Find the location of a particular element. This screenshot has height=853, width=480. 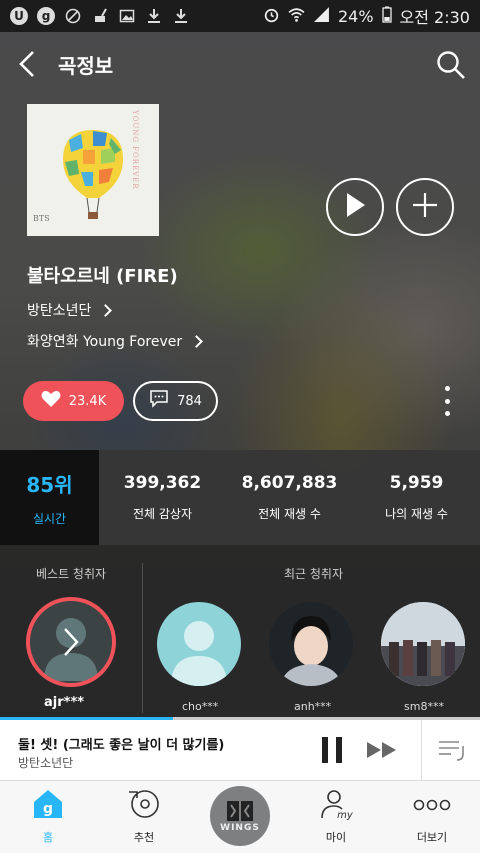

nav-my: my 마이 is located at coordinates (336, 817).